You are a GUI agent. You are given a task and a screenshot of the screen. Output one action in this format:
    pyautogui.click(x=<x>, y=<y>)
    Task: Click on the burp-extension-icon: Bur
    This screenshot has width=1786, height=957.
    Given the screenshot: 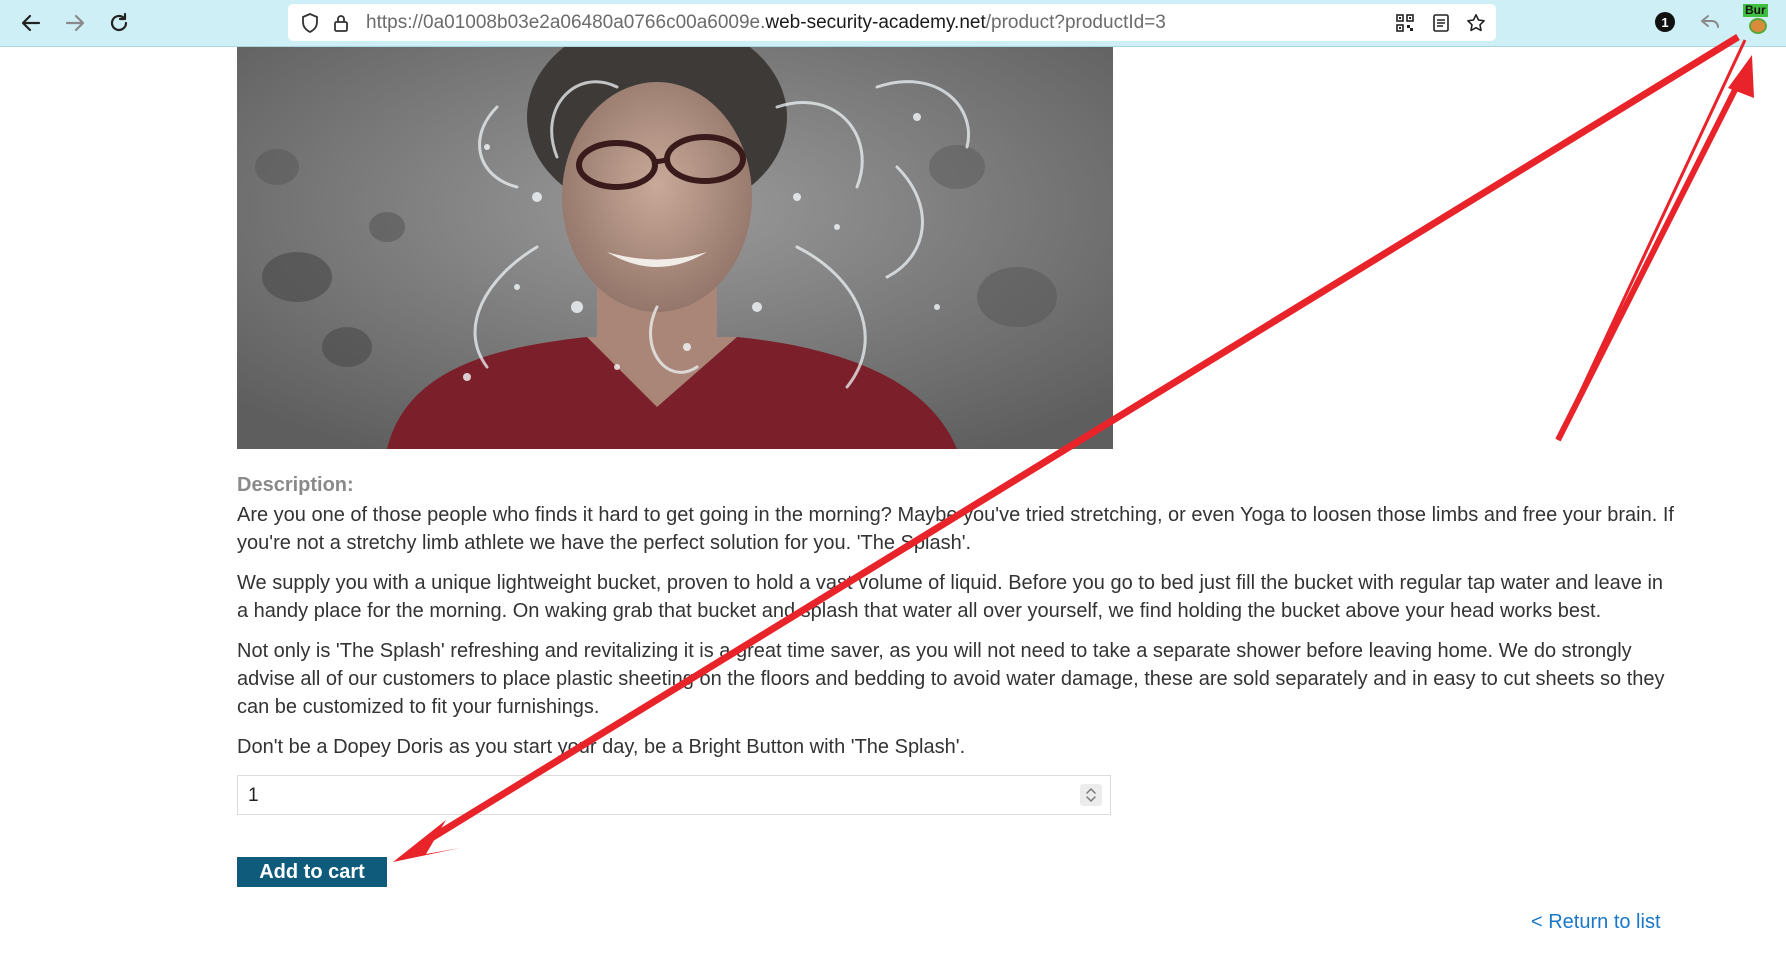 What is the action you would take?
    pyautogui.click(x=1758, y=20)
    